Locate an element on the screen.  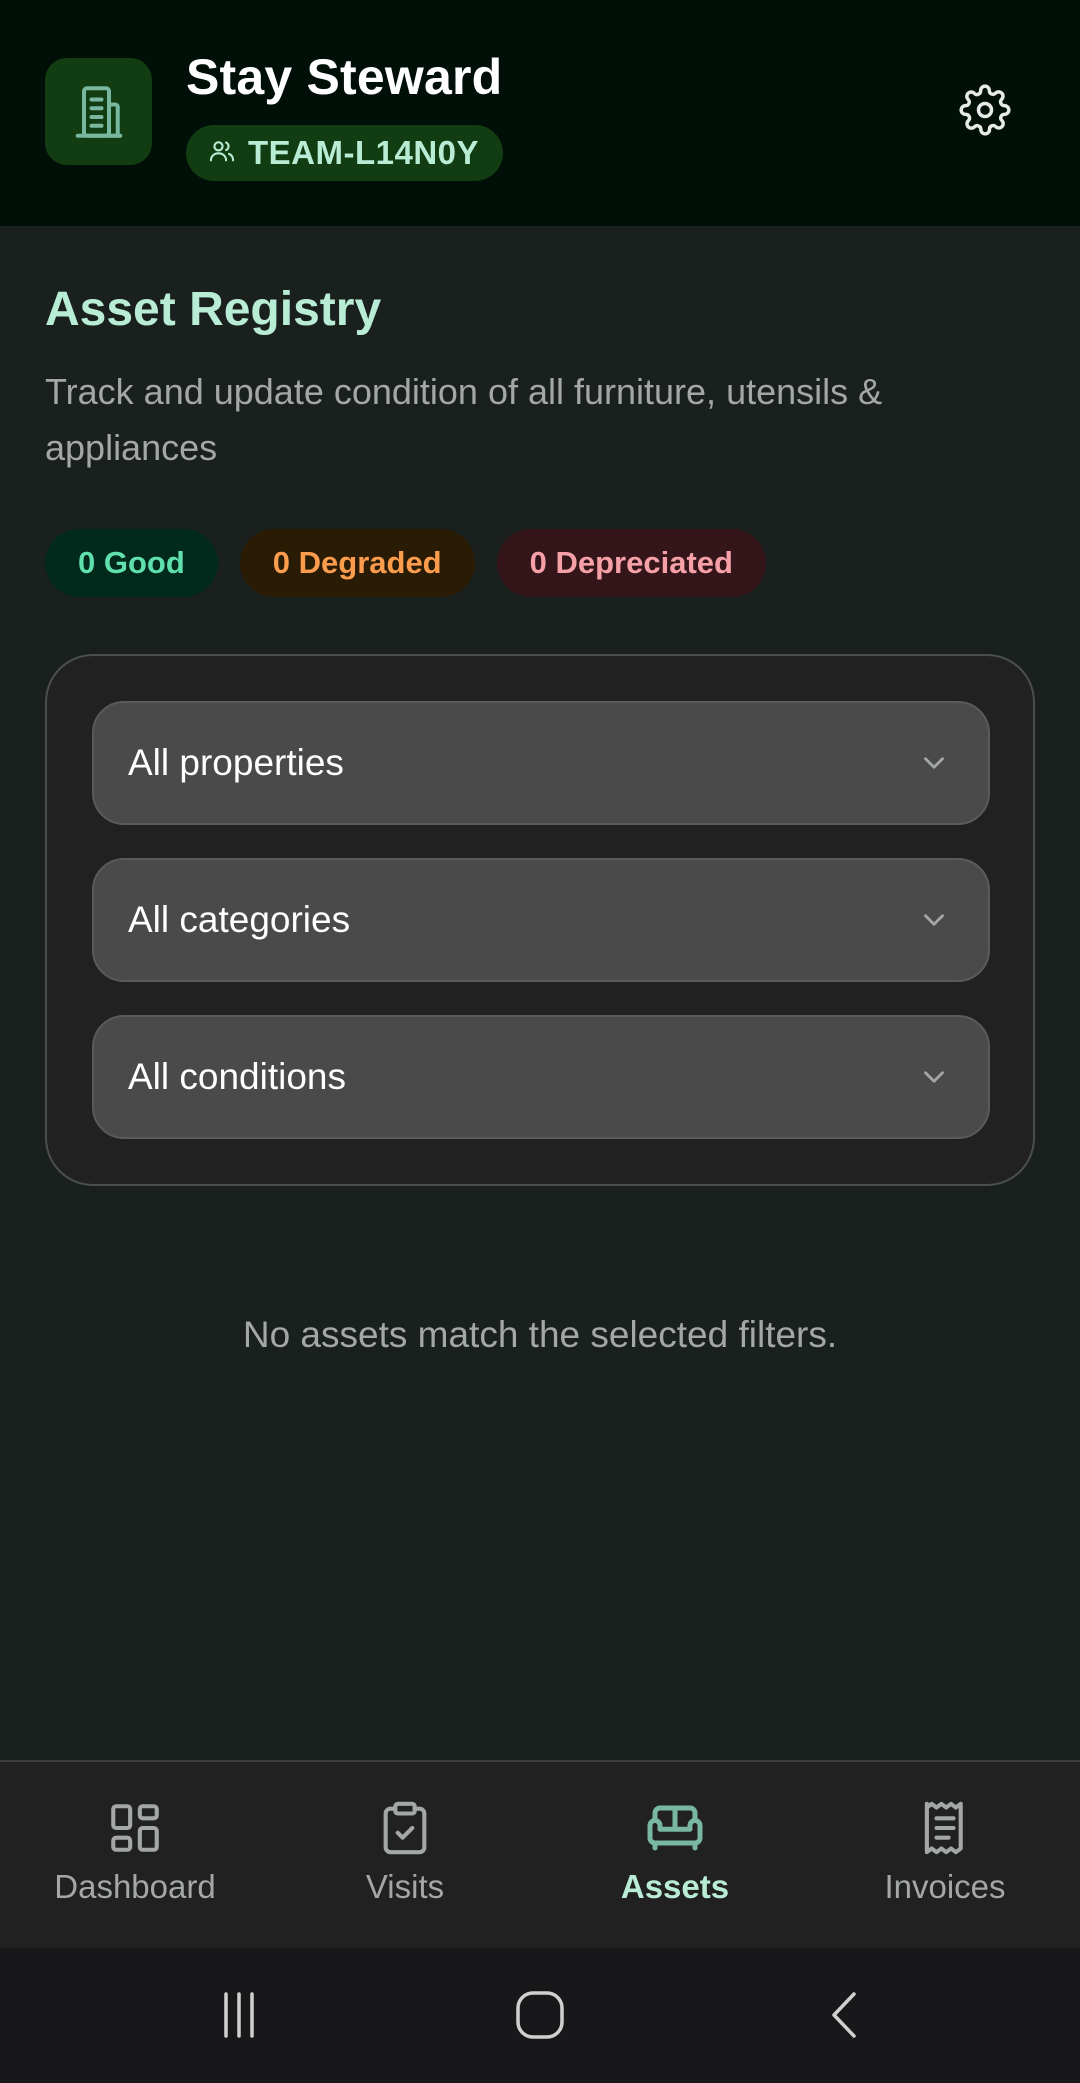
property-filter-select: All properties is located at coordinates (541, 763).